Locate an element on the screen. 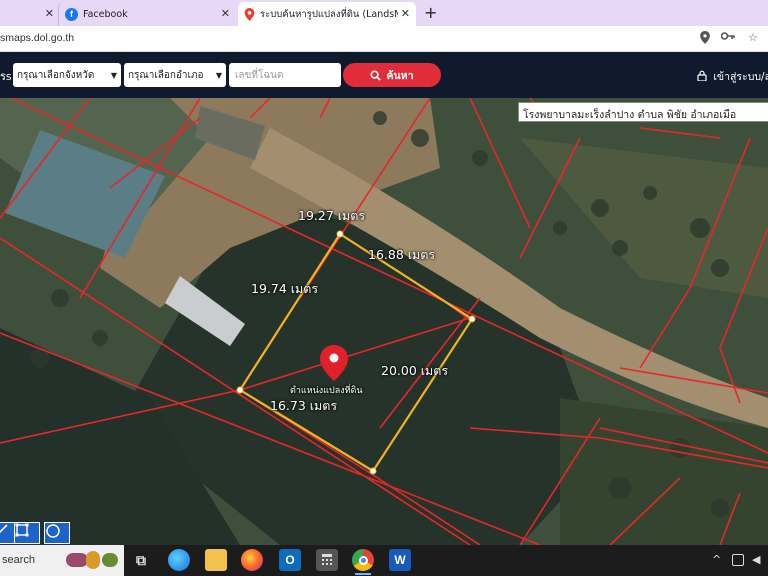 The width and height of the screenshot is (768, 576). new-tab-button: + is located at coordinates (430, 12).